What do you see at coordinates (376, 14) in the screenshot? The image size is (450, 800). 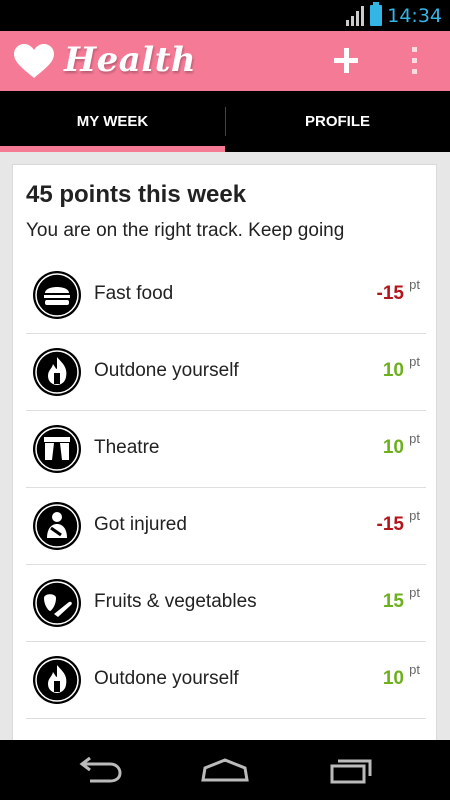 I see `battery-icon` at bounding box center [376, 14].